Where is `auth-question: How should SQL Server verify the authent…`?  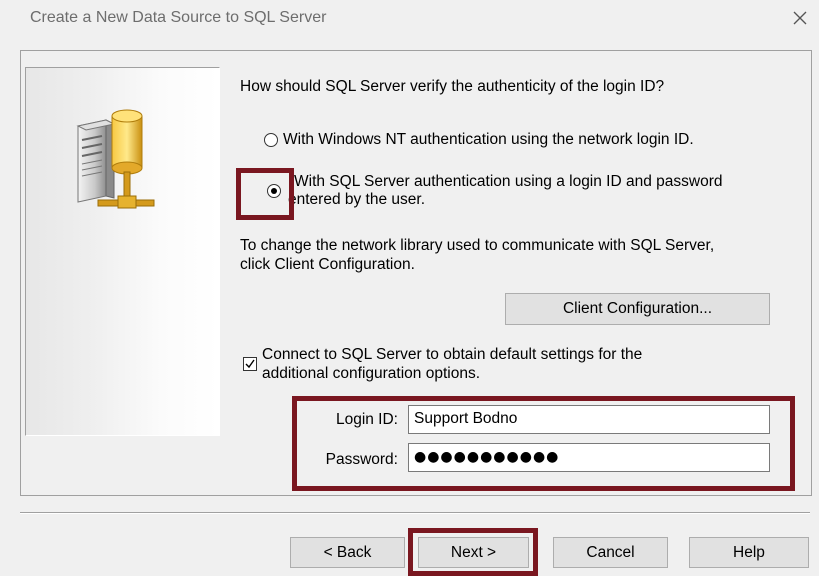 auth-question: How should SQL Server verify the authent… is located at coordinates (452, 86).